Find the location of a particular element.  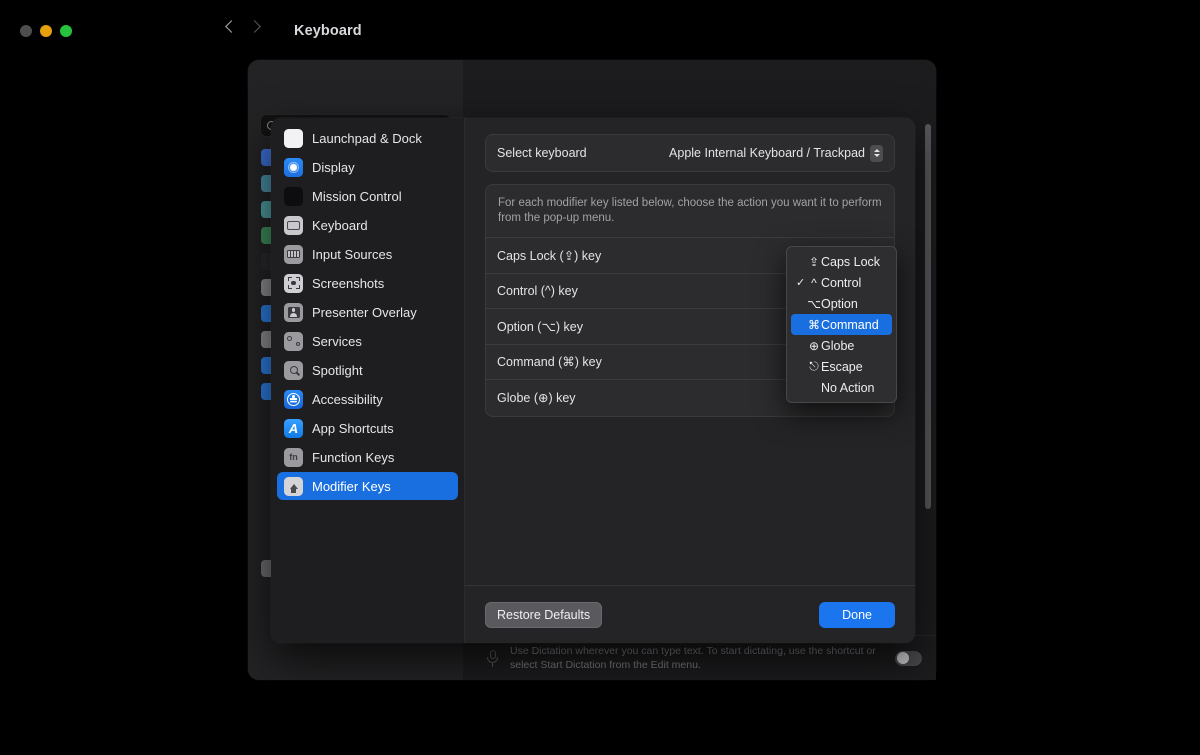

modifier-row-label: Control (^) key is located at coordinates (537, 290).